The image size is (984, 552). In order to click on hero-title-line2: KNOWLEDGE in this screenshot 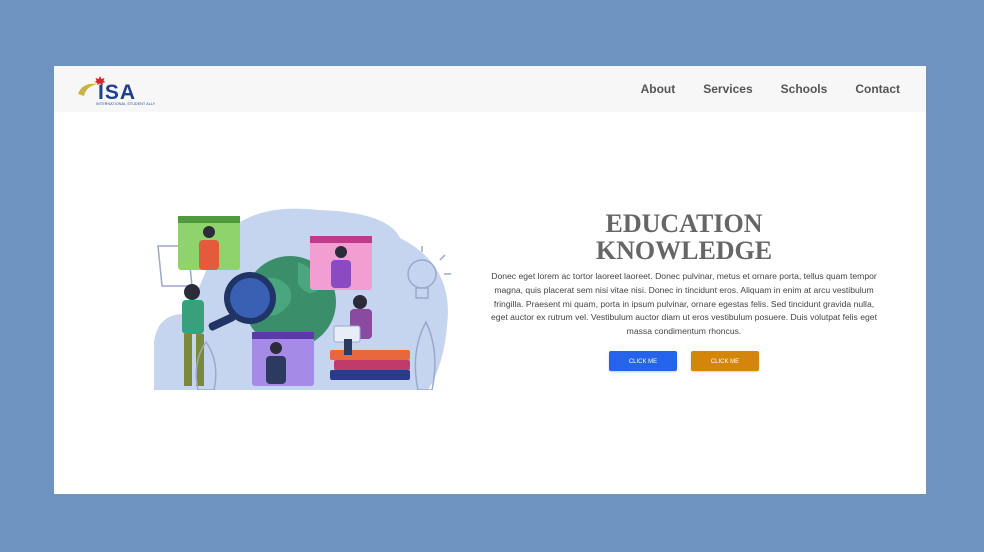, I will do `click(684, 250)`.